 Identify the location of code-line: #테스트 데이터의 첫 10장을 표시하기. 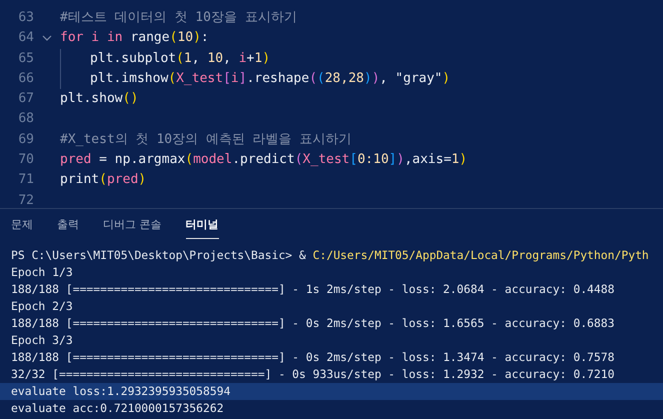
(178, 18).